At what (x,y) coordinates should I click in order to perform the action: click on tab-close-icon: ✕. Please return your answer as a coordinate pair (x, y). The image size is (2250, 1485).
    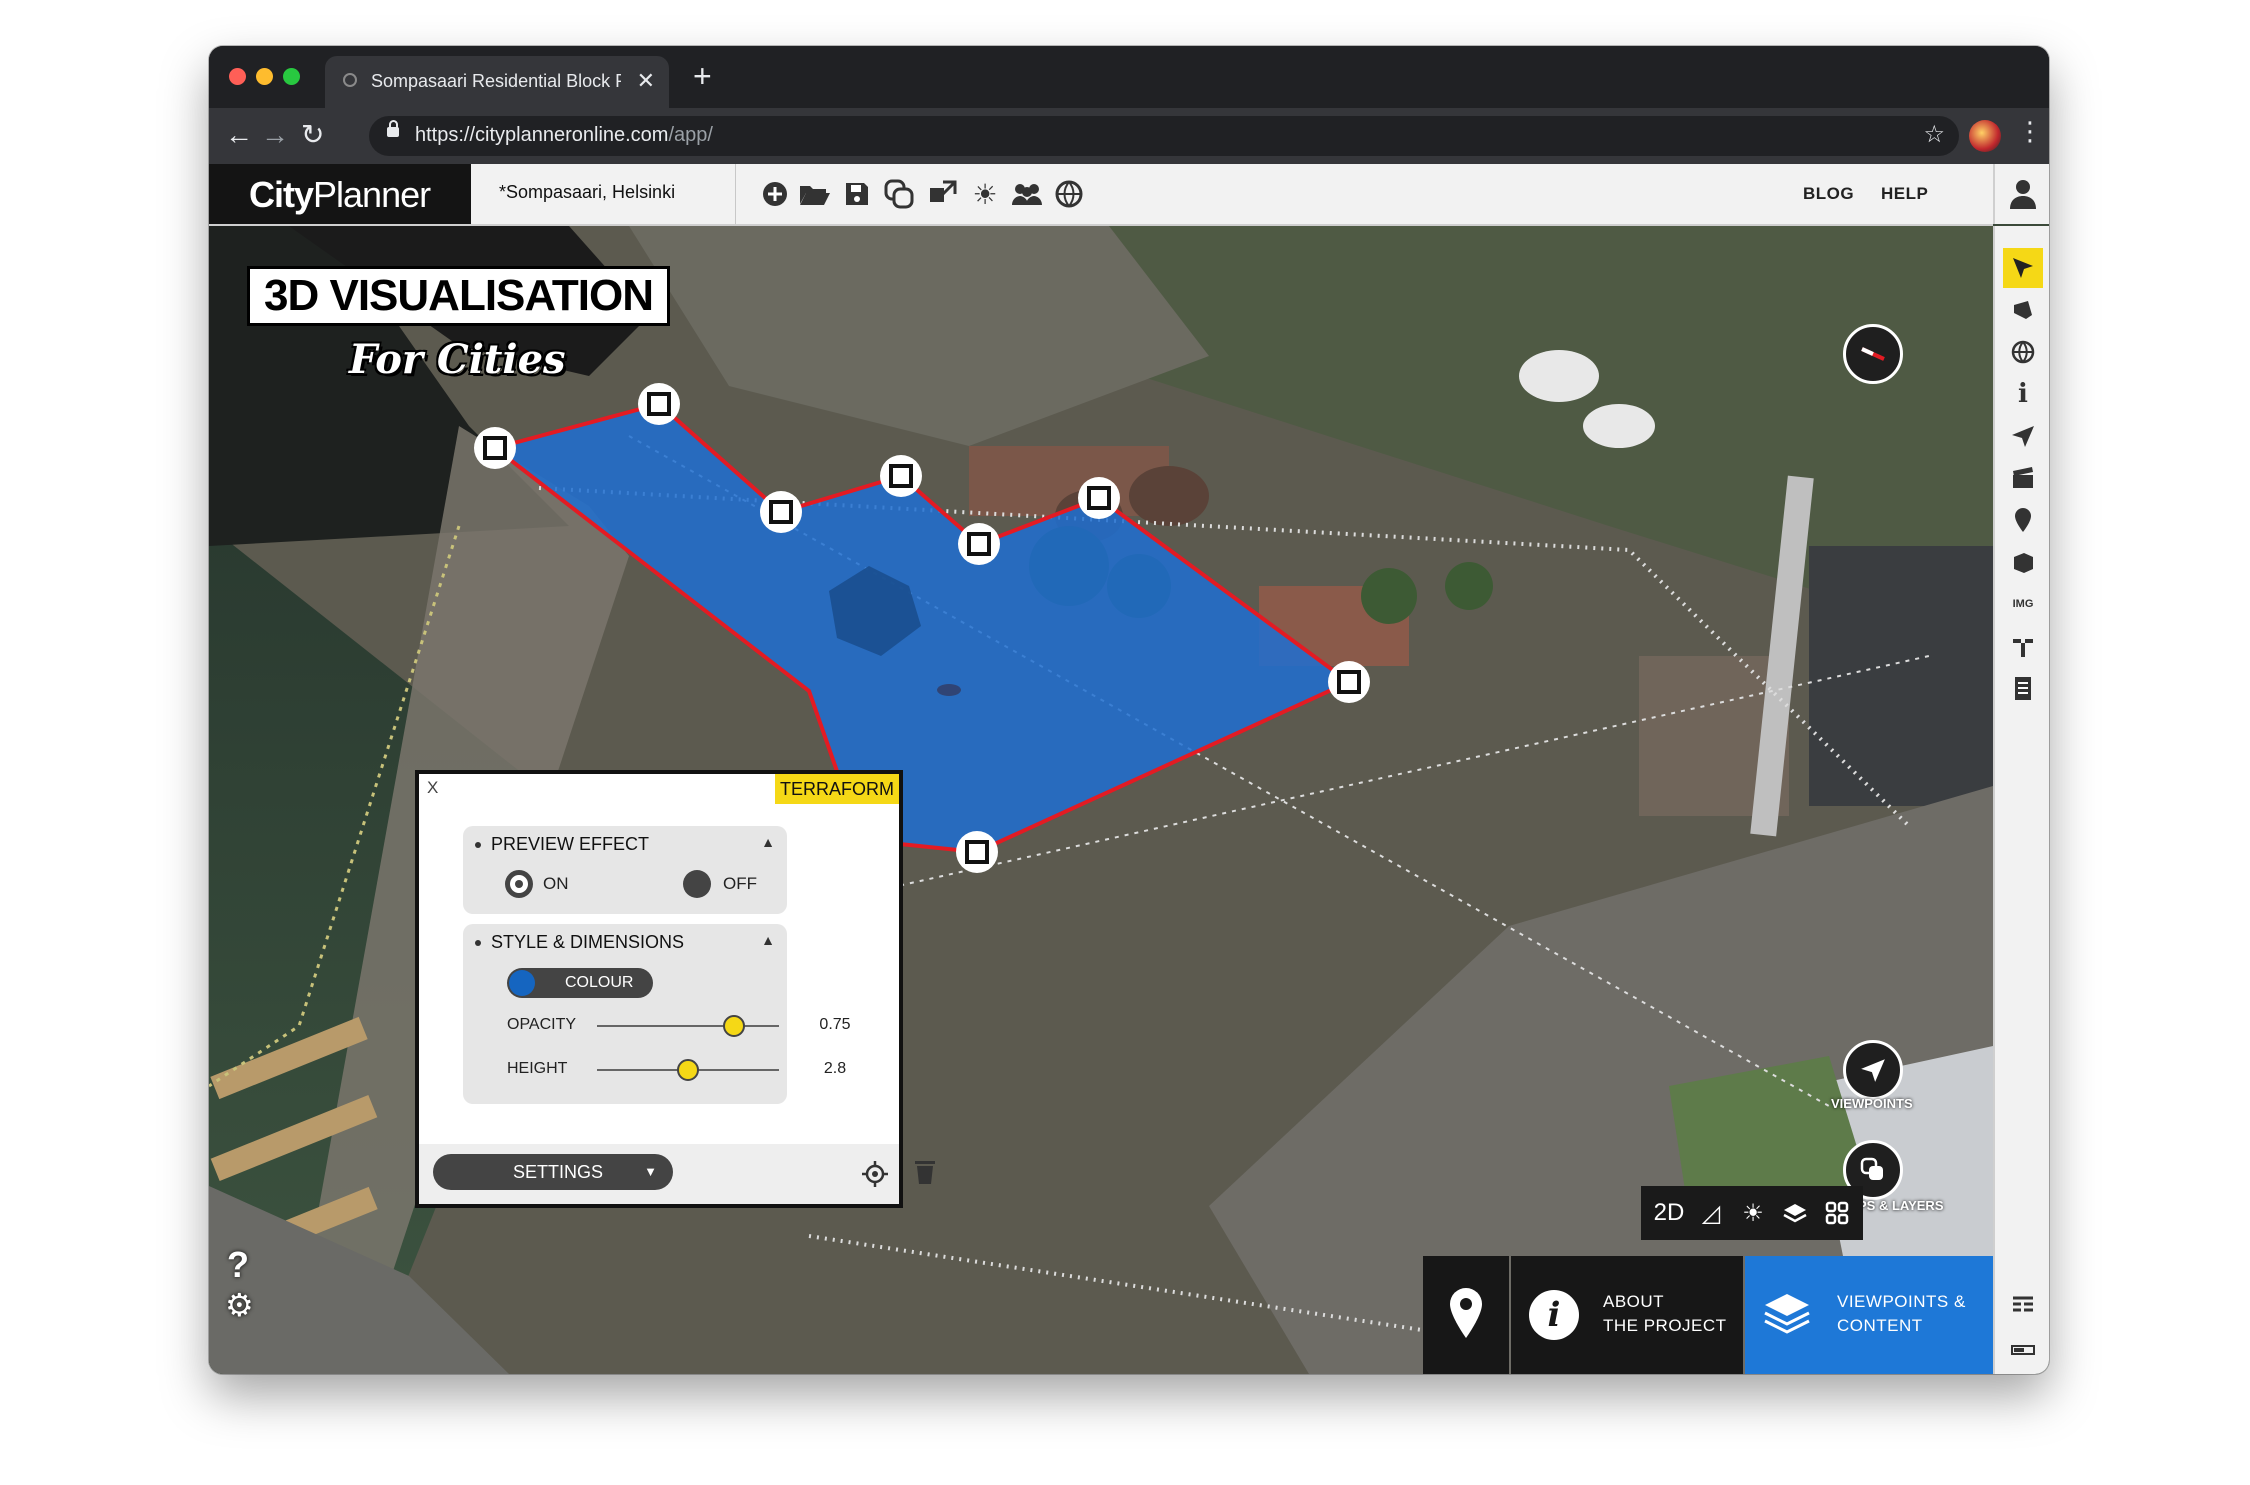
    Looking at the image, I should click on (646, 81).